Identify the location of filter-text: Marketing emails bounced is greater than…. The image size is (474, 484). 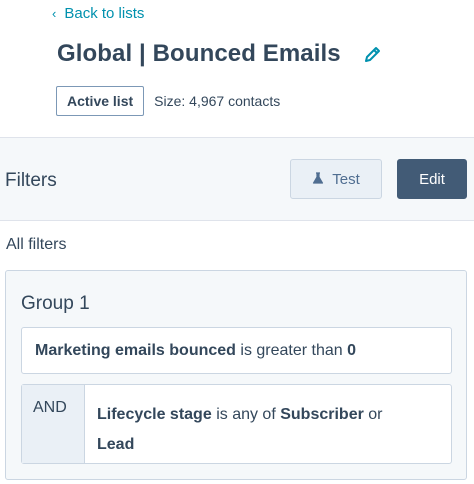
(195, 351).